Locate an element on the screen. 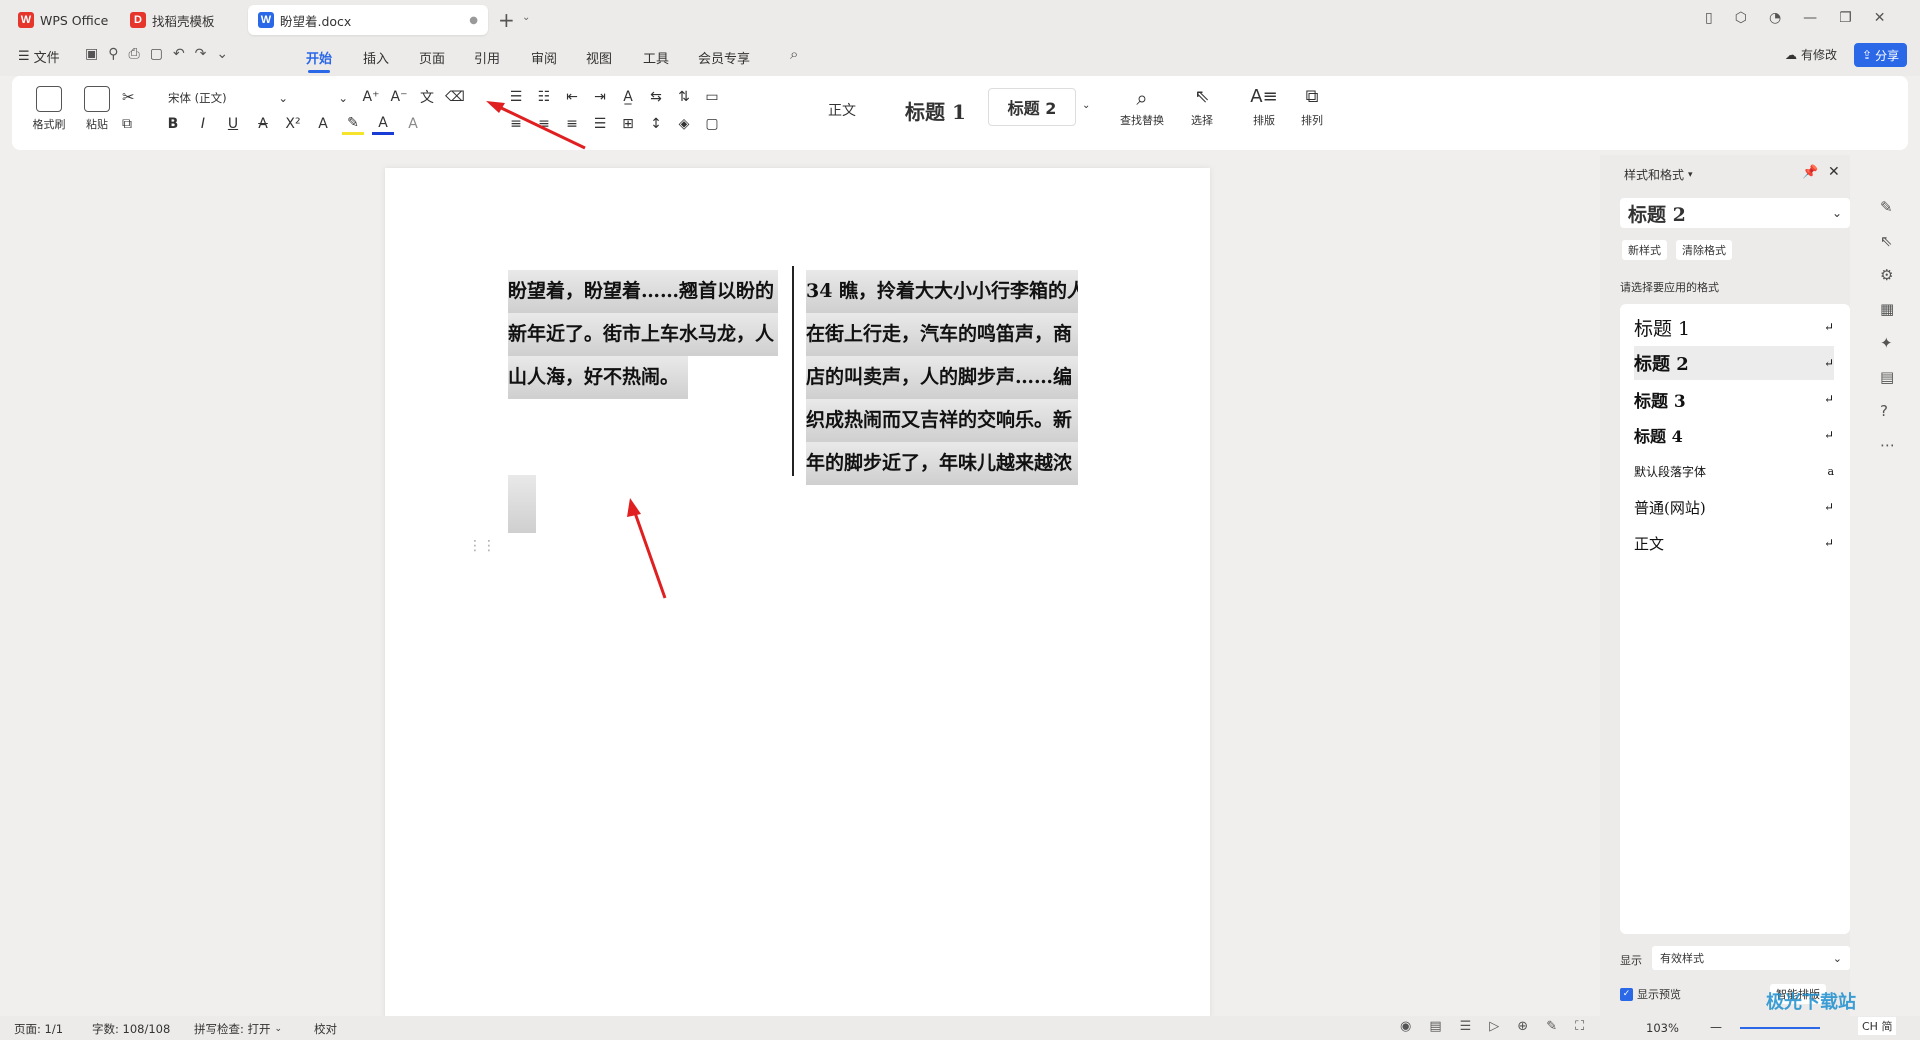 Image resolution: width=1920 pixels, height=1040 pixels. copy-icon: ⧉ is located at coordinates (127, 124).